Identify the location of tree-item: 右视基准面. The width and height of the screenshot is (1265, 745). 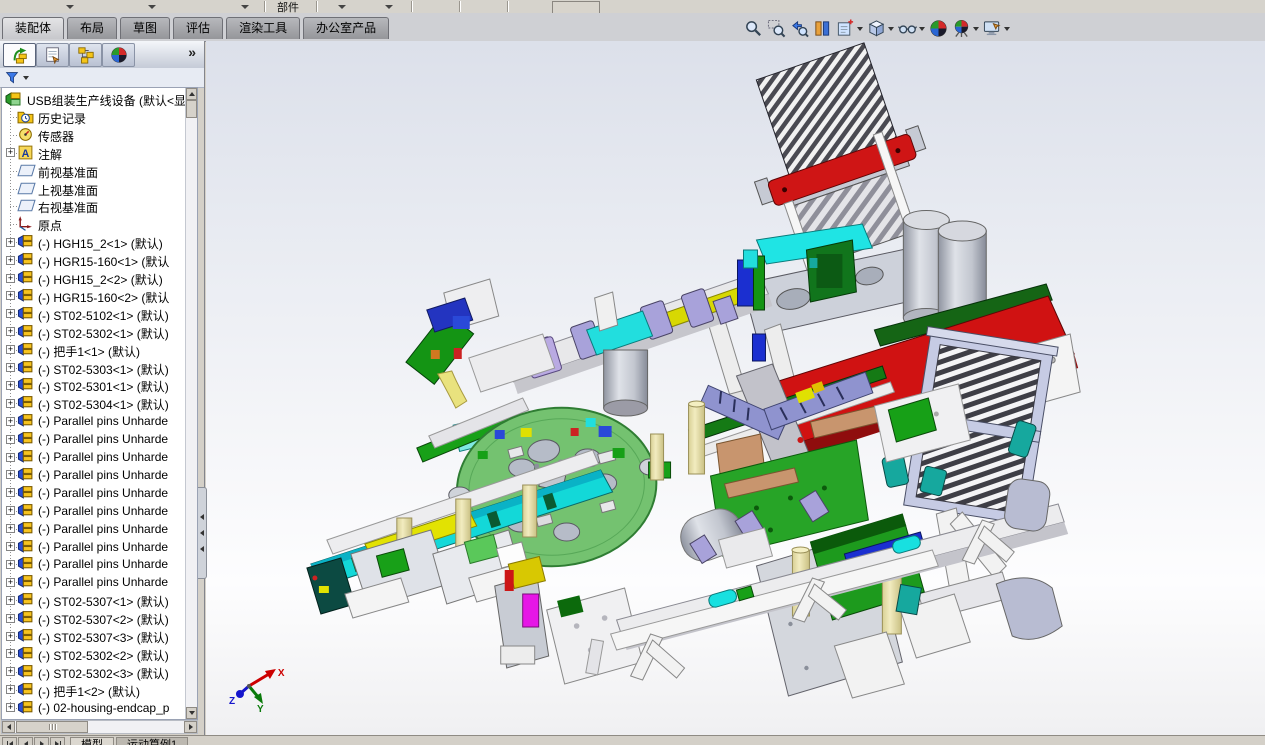
(93, 206).